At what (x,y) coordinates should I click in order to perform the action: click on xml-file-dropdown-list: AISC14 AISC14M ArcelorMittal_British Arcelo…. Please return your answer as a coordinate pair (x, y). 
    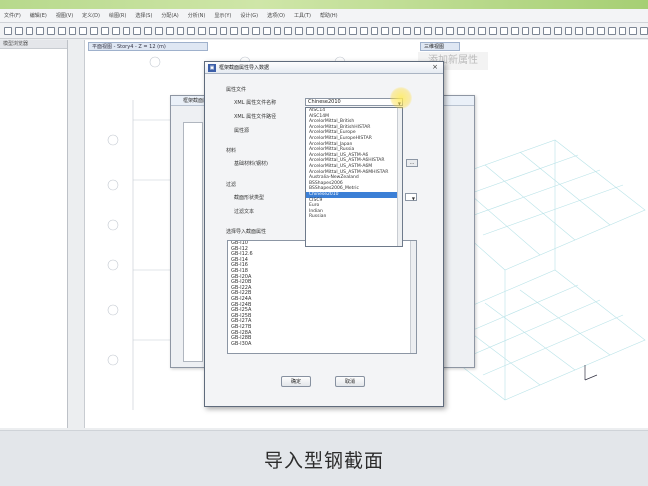
    Looking at the image, I should click on (354, 177).